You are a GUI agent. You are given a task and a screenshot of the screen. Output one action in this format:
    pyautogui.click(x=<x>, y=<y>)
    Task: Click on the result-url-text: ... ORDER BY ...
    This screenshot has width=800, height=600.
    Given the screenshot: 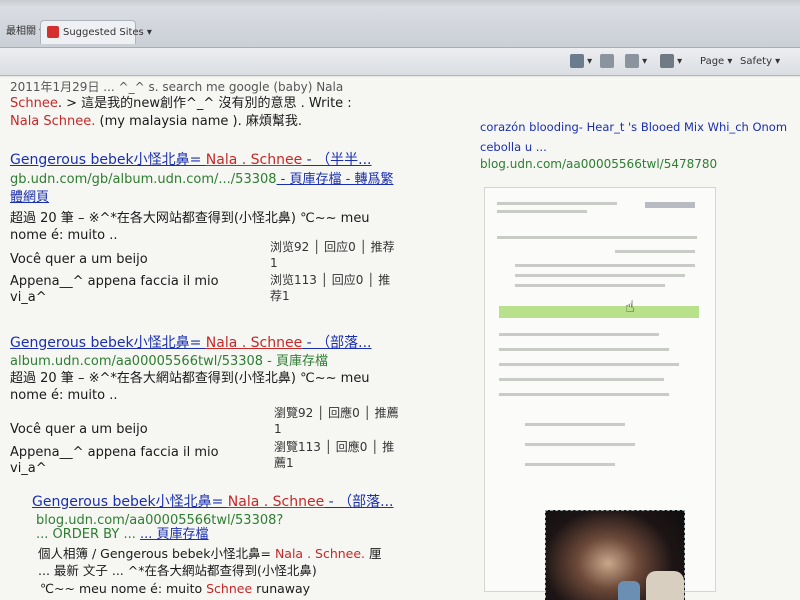 What is the action you would take?
    pyautogui.click(x=86, y=534)
    